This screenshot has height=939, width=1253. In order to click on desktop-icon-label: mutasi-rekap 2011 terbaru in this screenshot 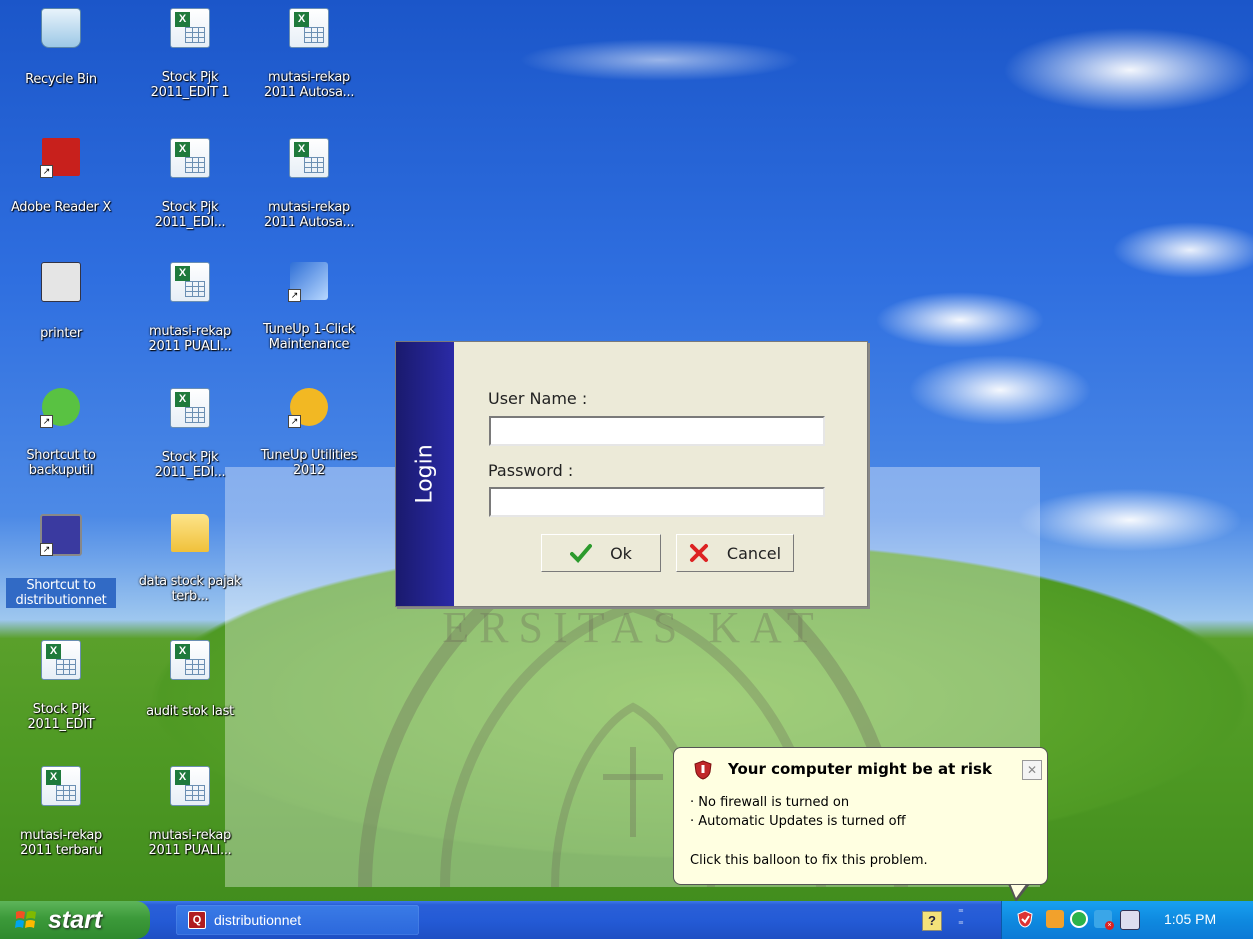, I will do `click(61, 843)`.